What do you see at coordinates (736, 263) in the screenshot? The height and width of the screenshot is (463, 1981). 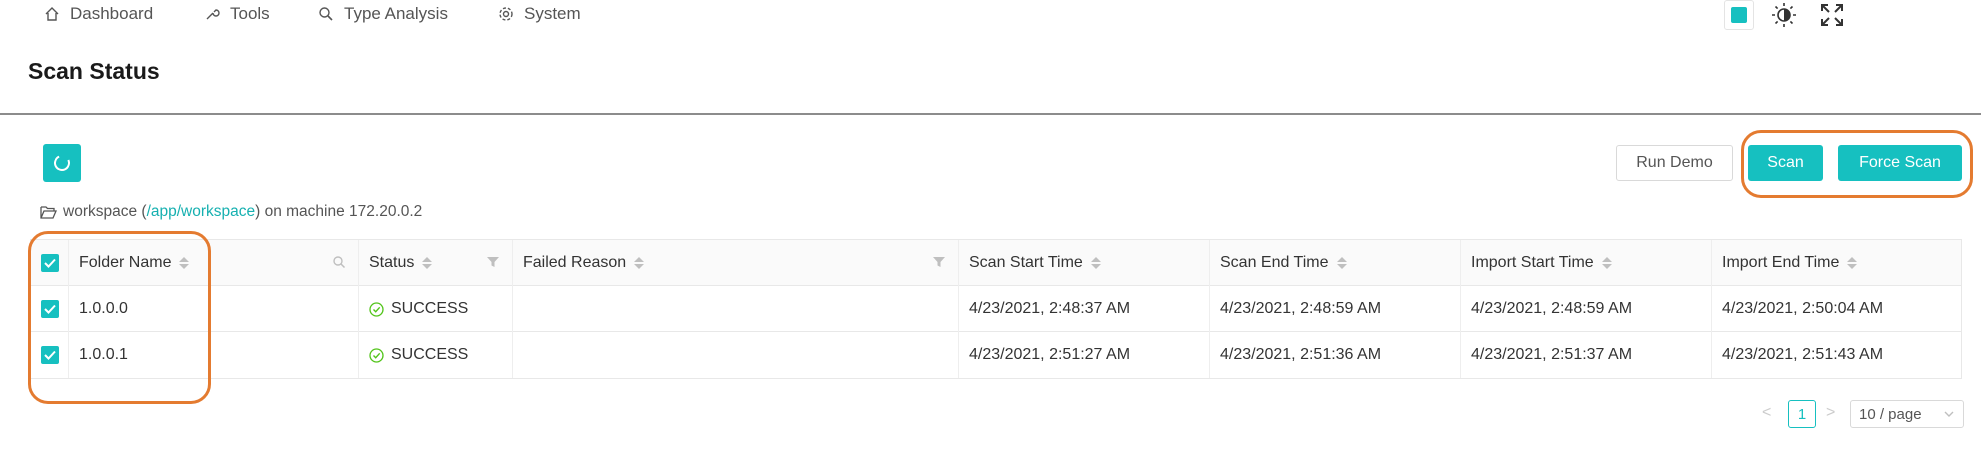 I see `column-header-failed-reason: Failed Reason` at bounding box center [736, 263].